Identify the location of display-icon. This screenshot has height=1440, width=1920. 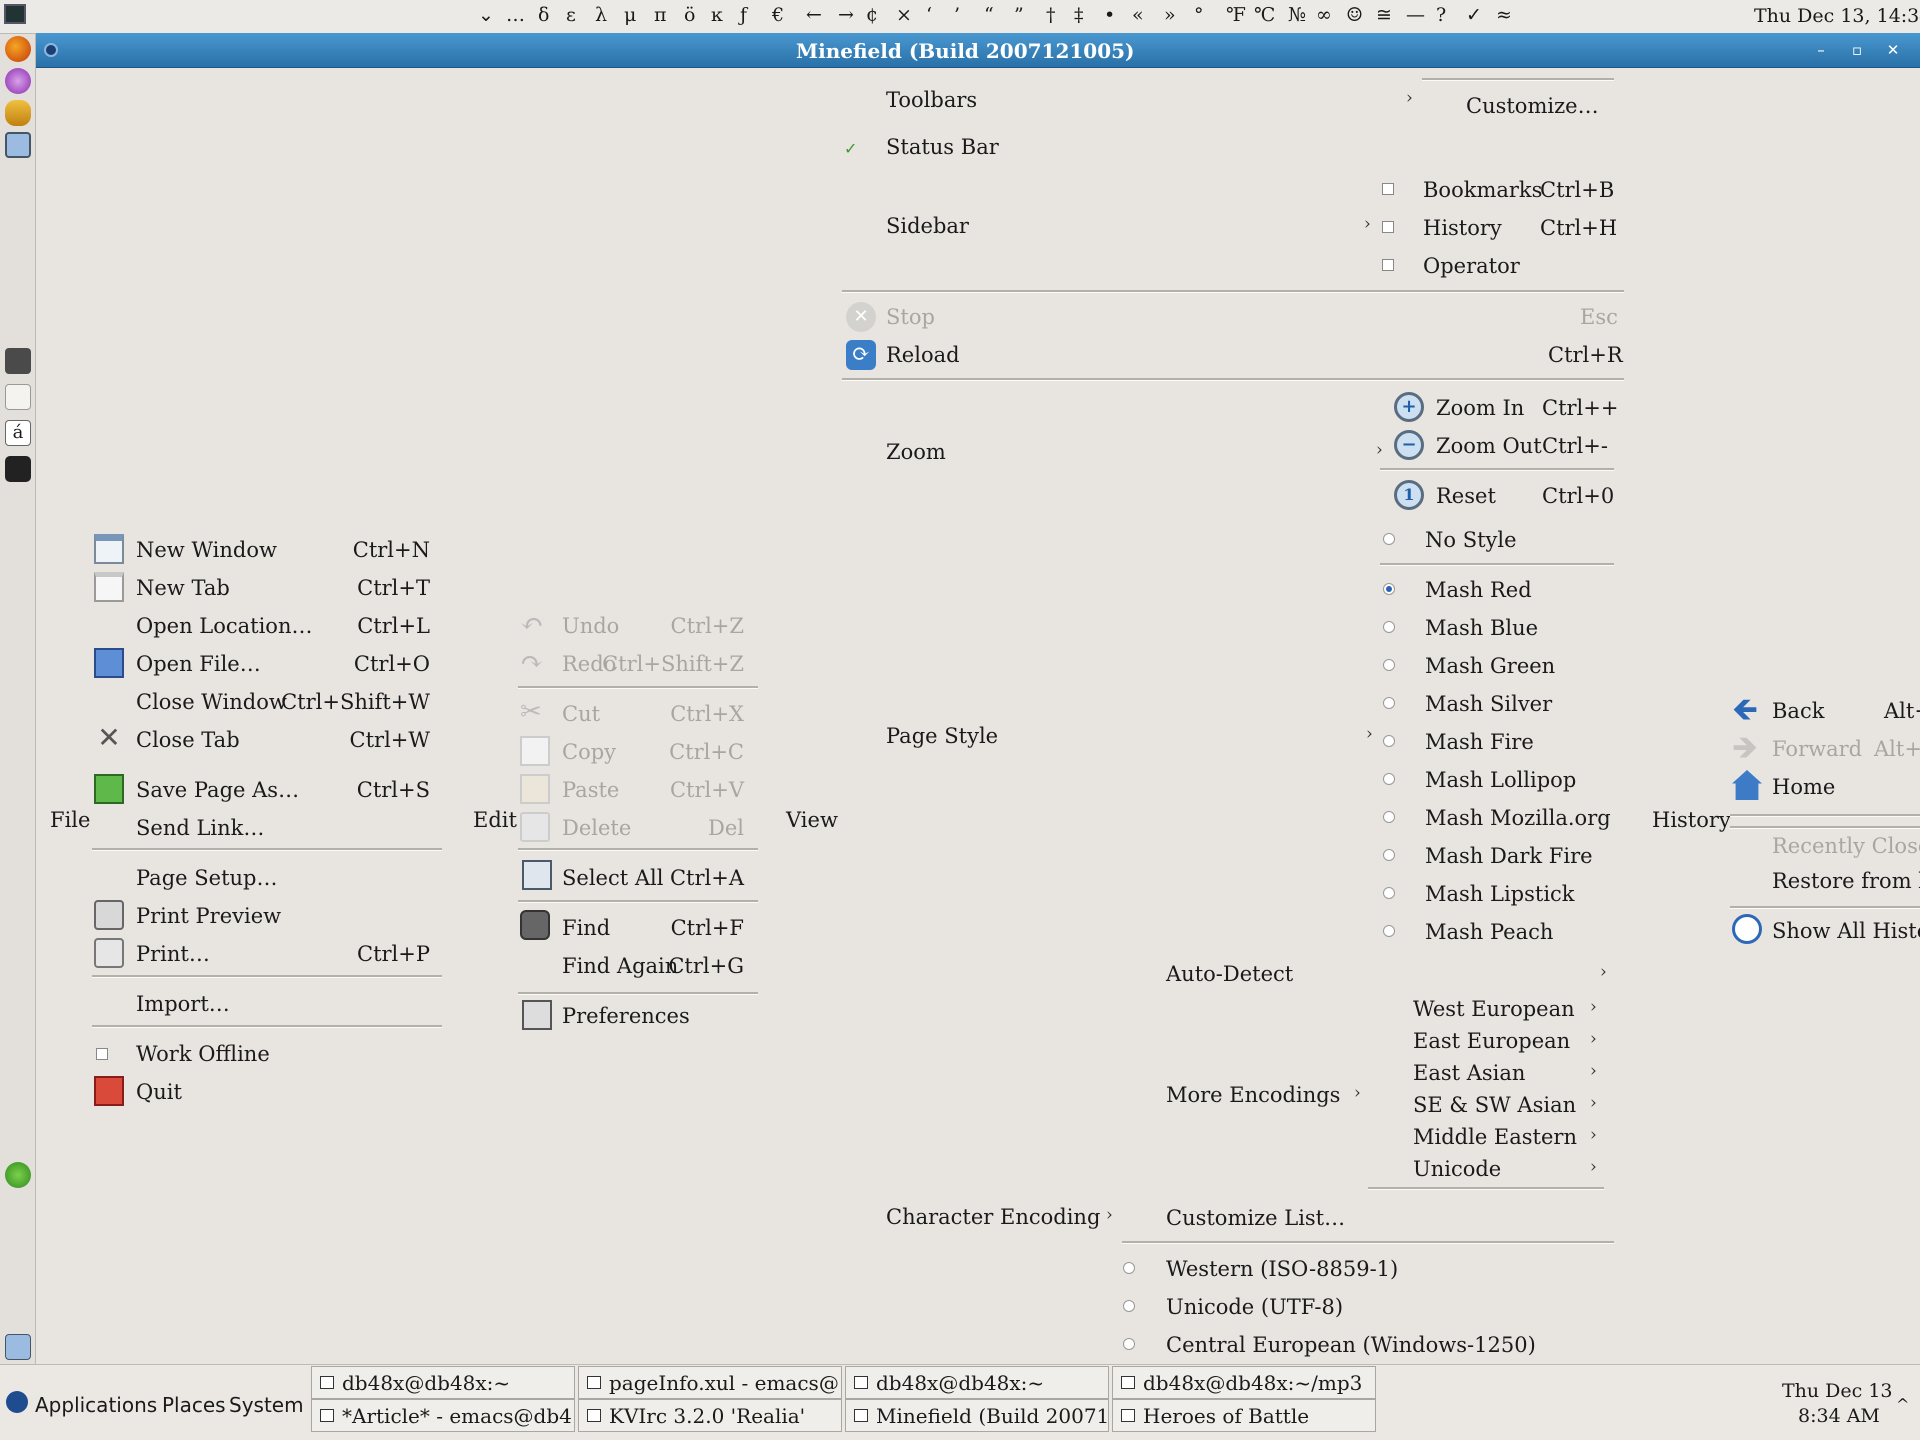
(18, 145).